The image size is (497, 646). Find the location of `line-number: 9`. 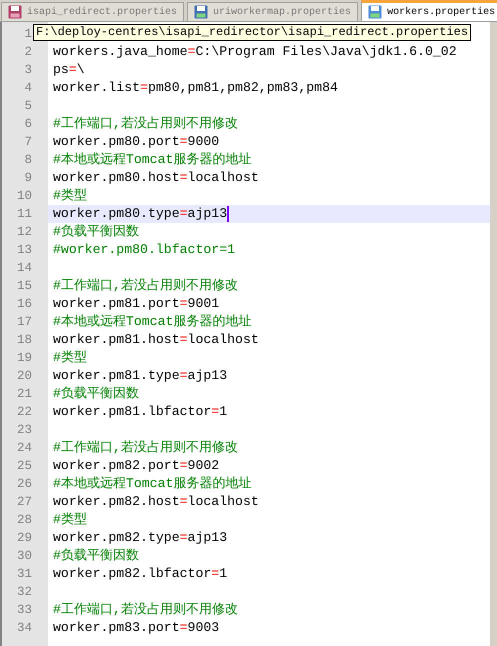

line-number: 9 is located at coordinates (28, 178).